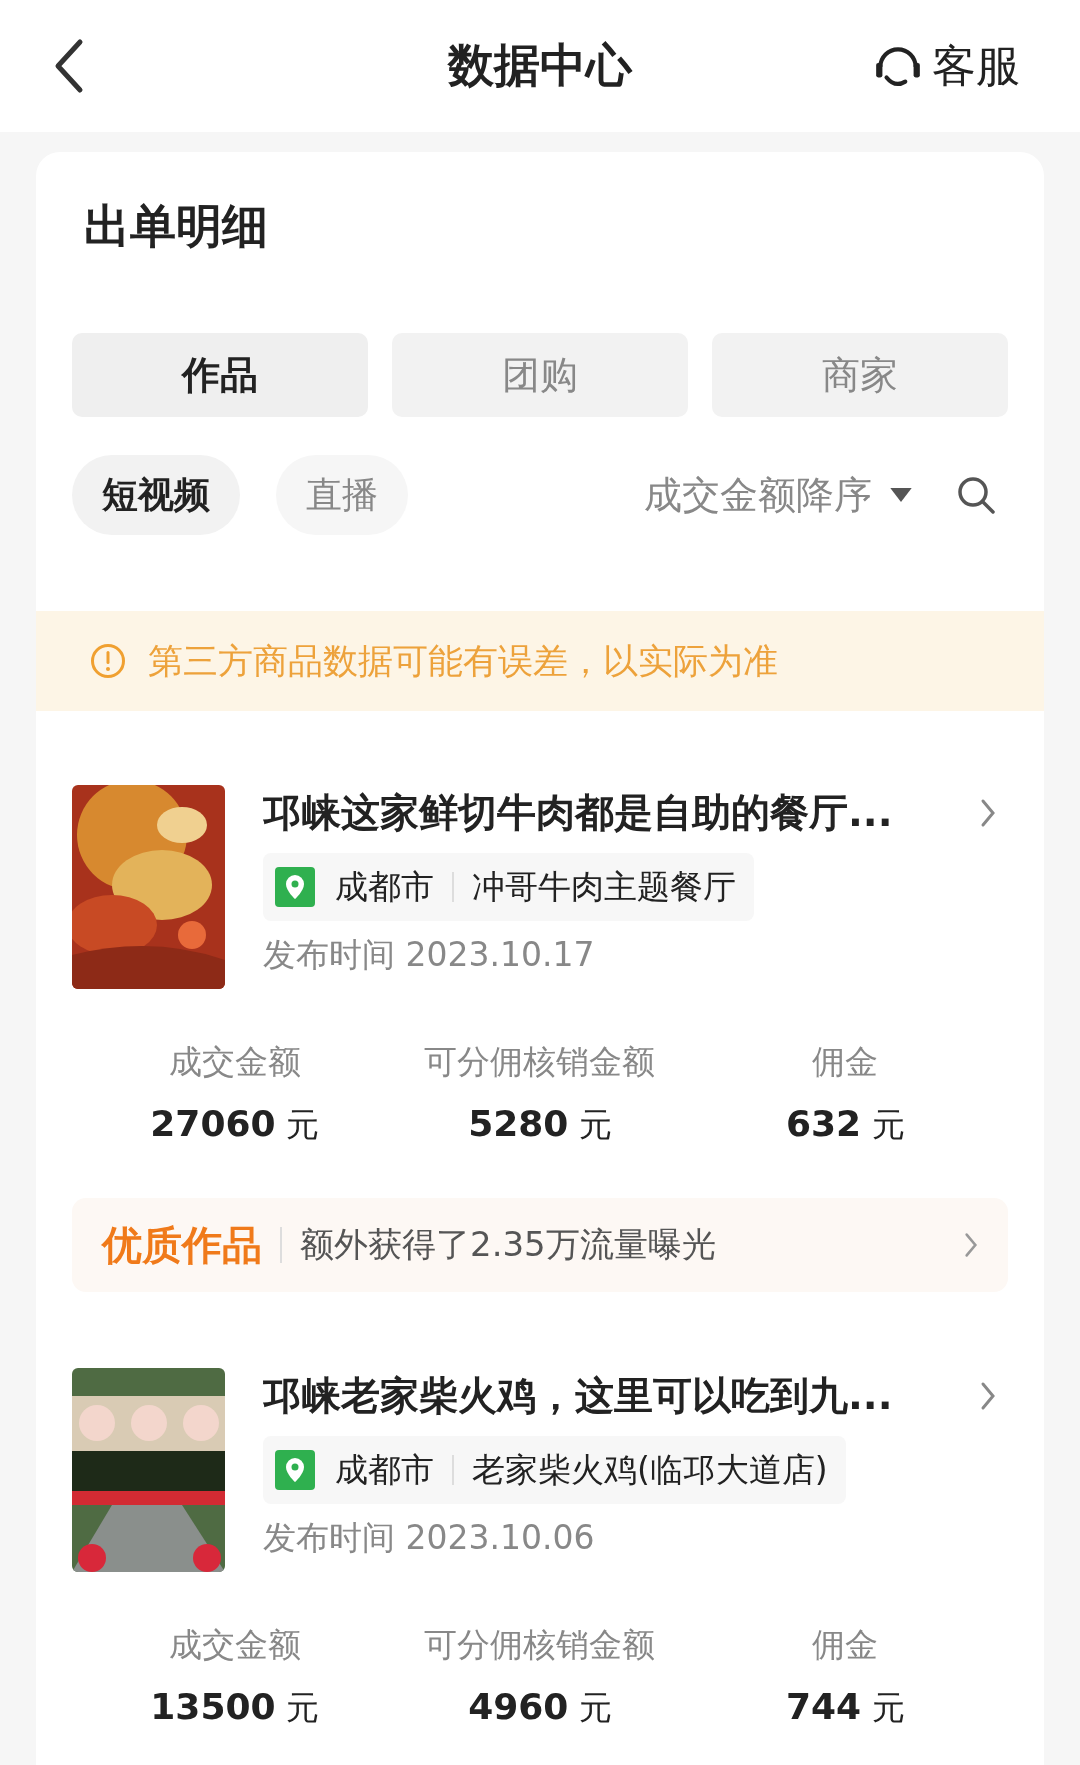  I want to click on customer-service-button: 客服, so click(946, 66).